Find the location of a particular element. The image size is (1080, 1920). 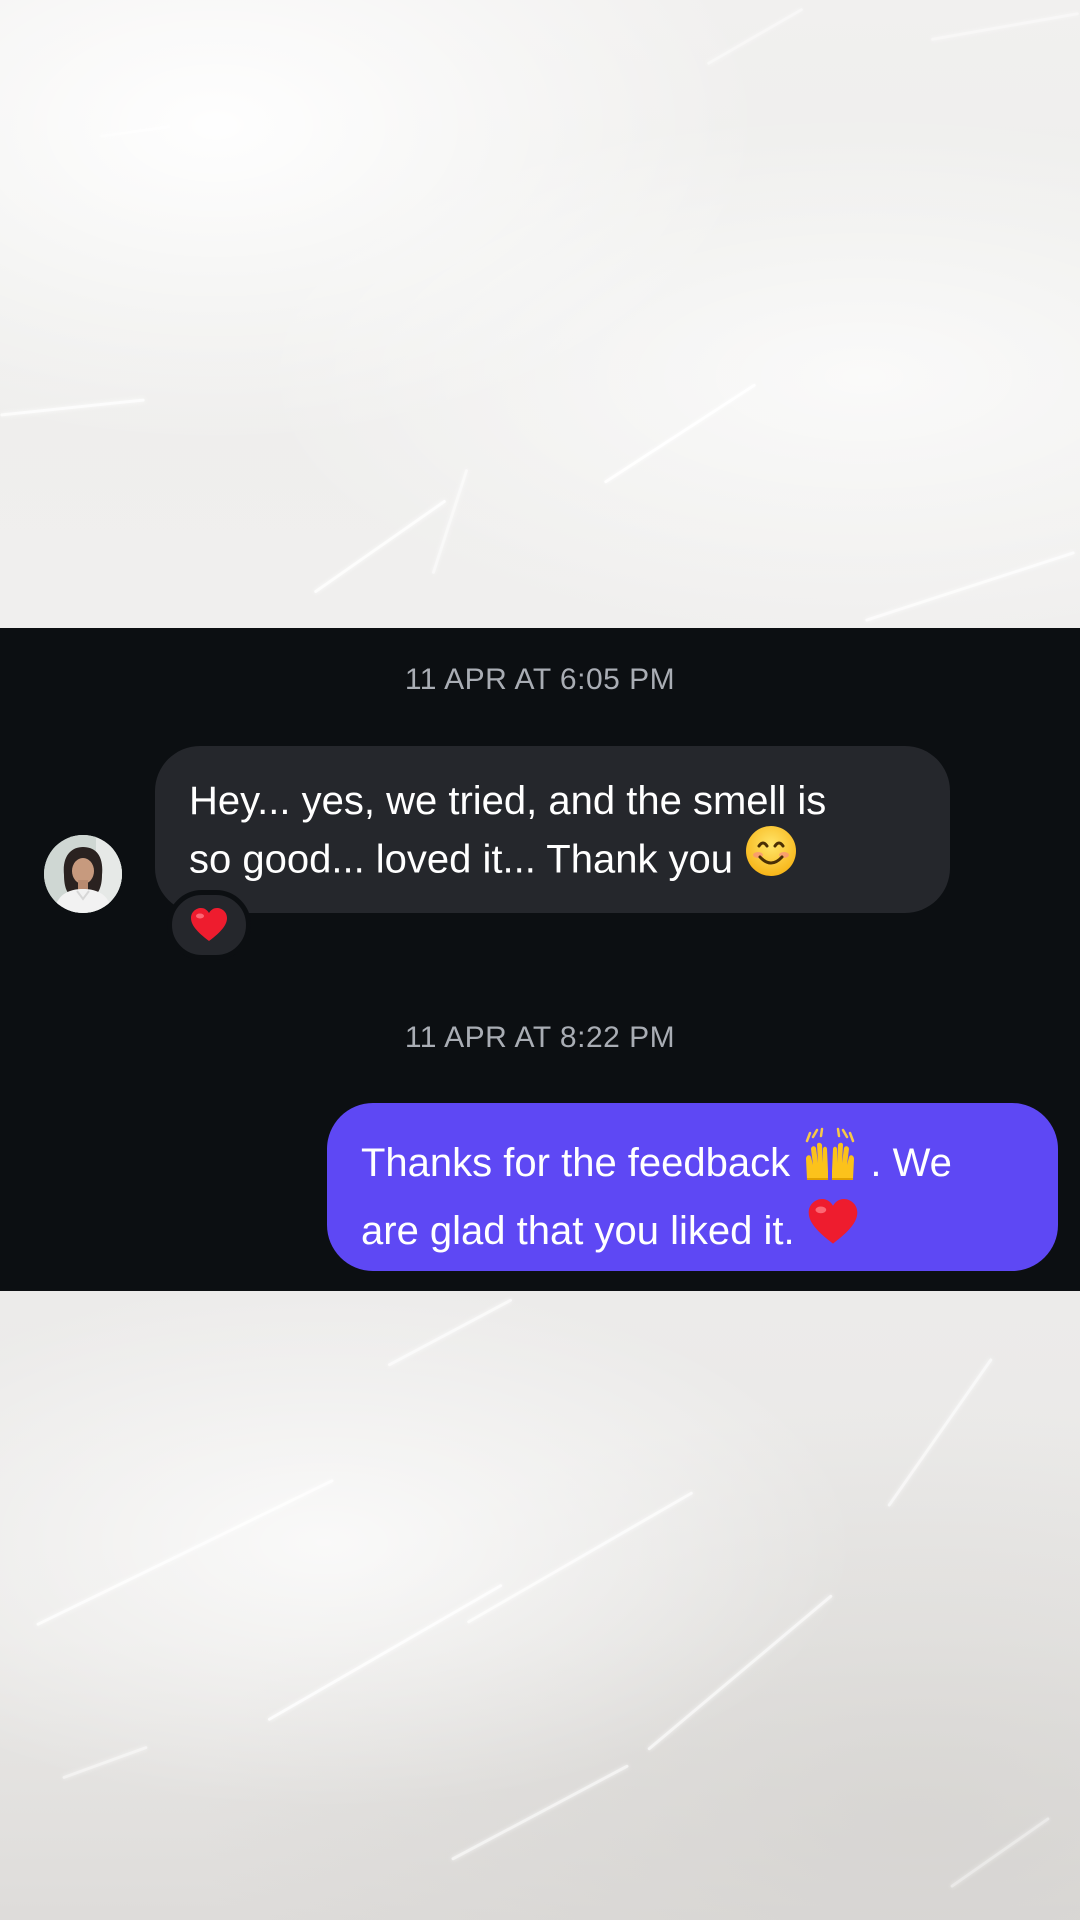

avatar is located at coordinates (83, 874).